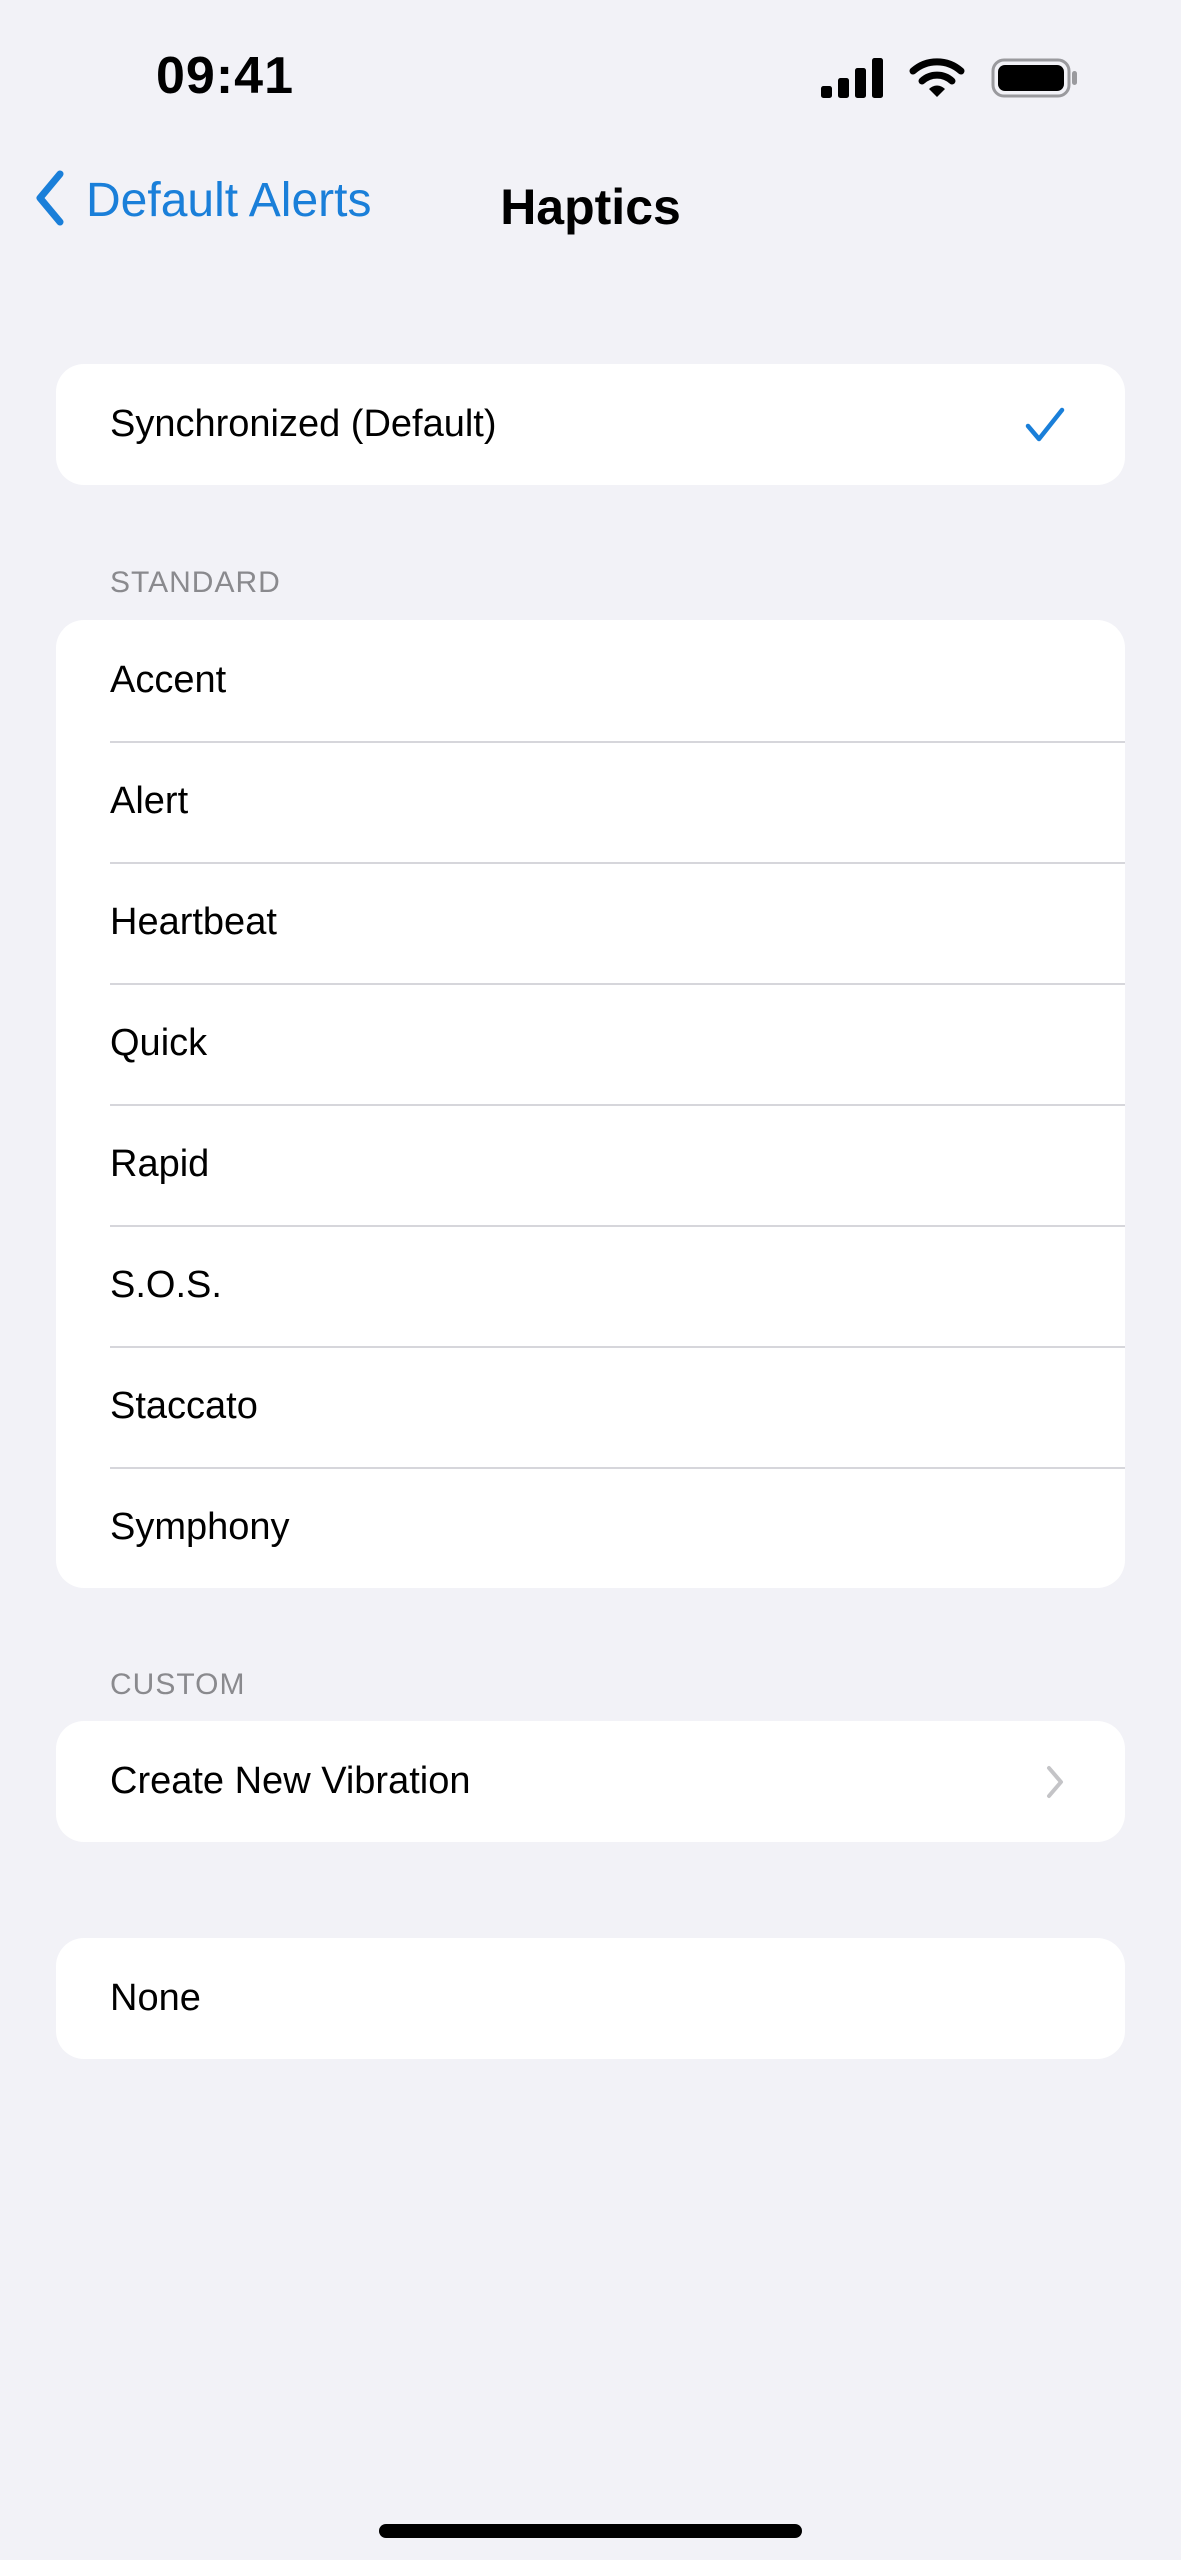  What do you see at coordinates (160, 1164) in the screenshot?
I see `haptic-option-label: Rapid` at bounding box center [160, 1164].